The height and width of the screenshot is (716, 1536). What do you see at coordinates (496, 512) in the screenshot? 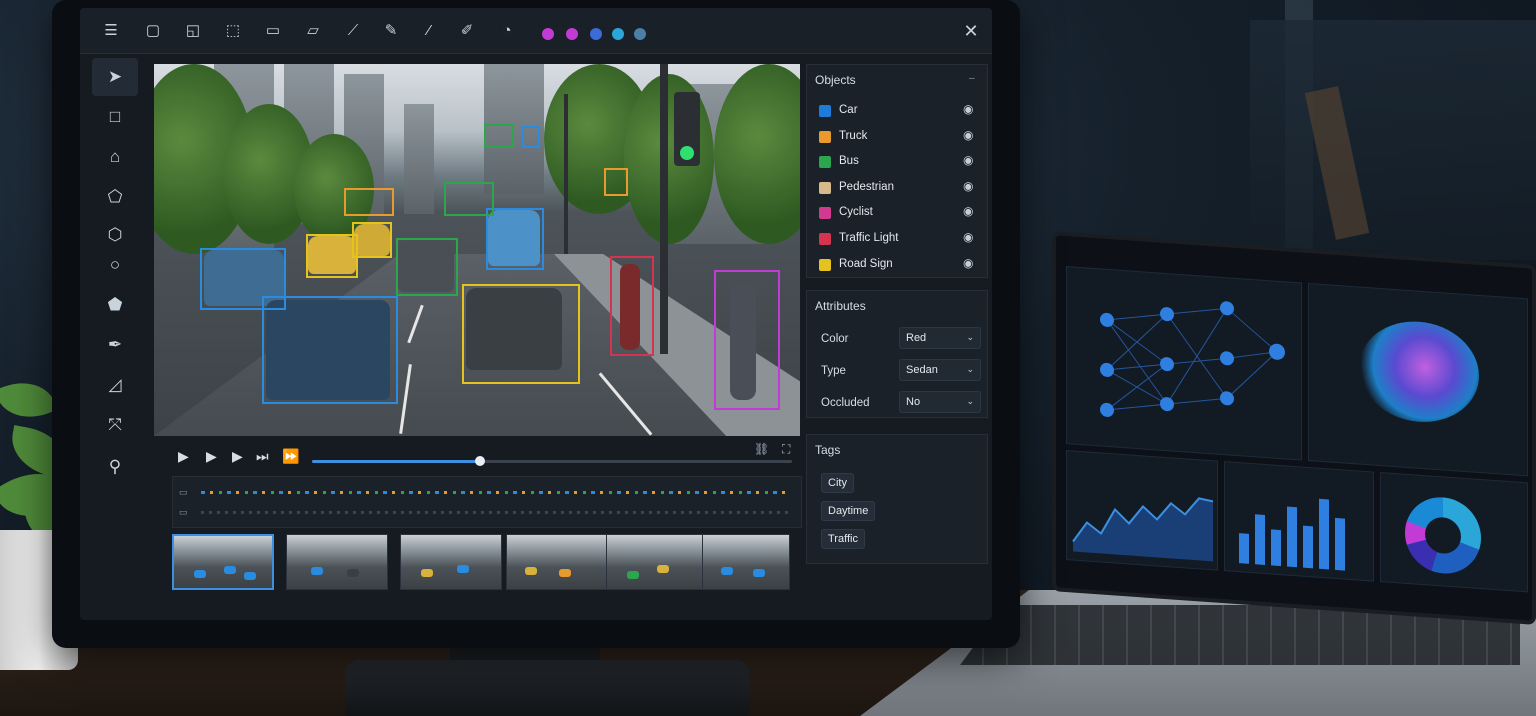
I see `timeline-track` at bounding box center [496, 512].